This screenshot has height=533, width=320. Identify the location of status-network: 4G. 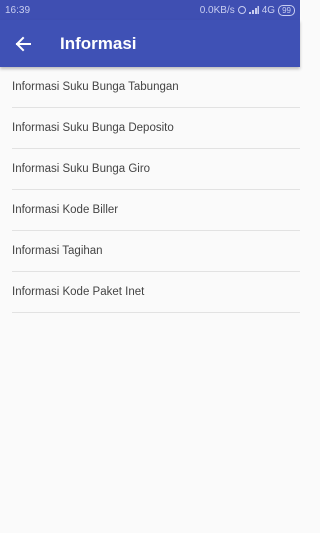
(268, 10).